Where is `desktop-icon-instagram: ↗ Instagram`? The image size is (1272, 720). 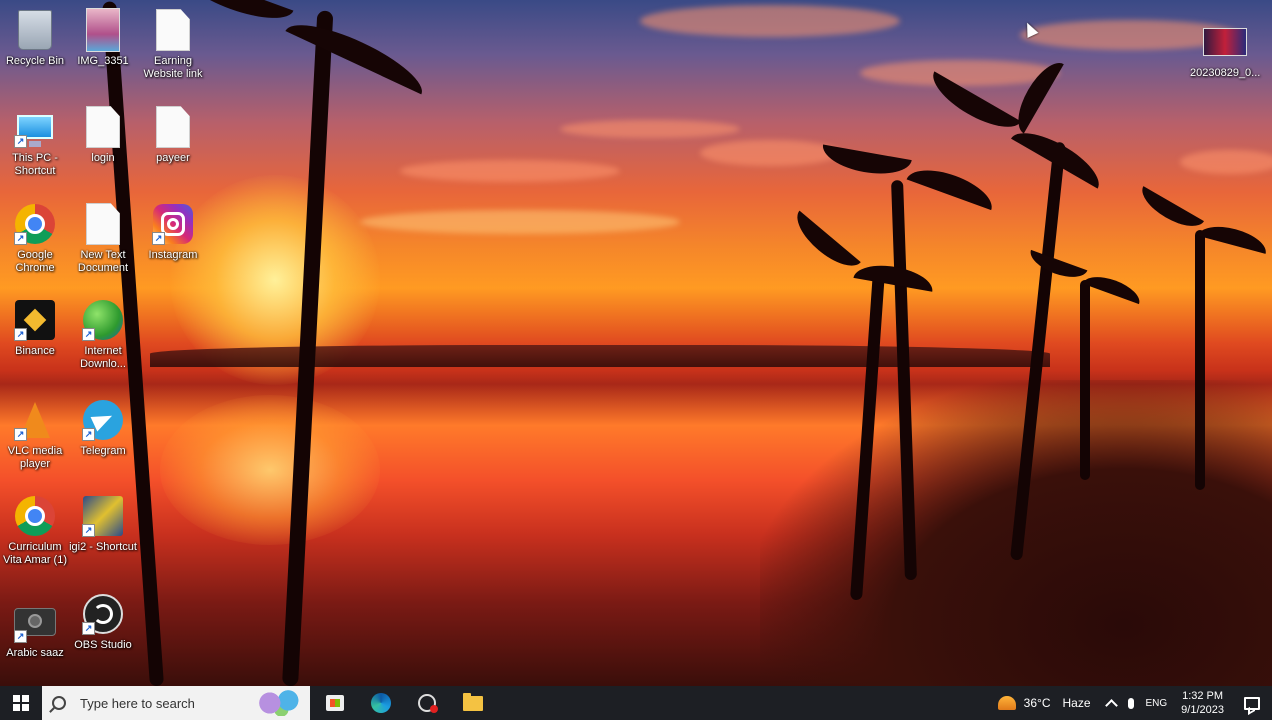
desktop-icon-instagram: ↗ Instagram is located at coordinates (173, 232).